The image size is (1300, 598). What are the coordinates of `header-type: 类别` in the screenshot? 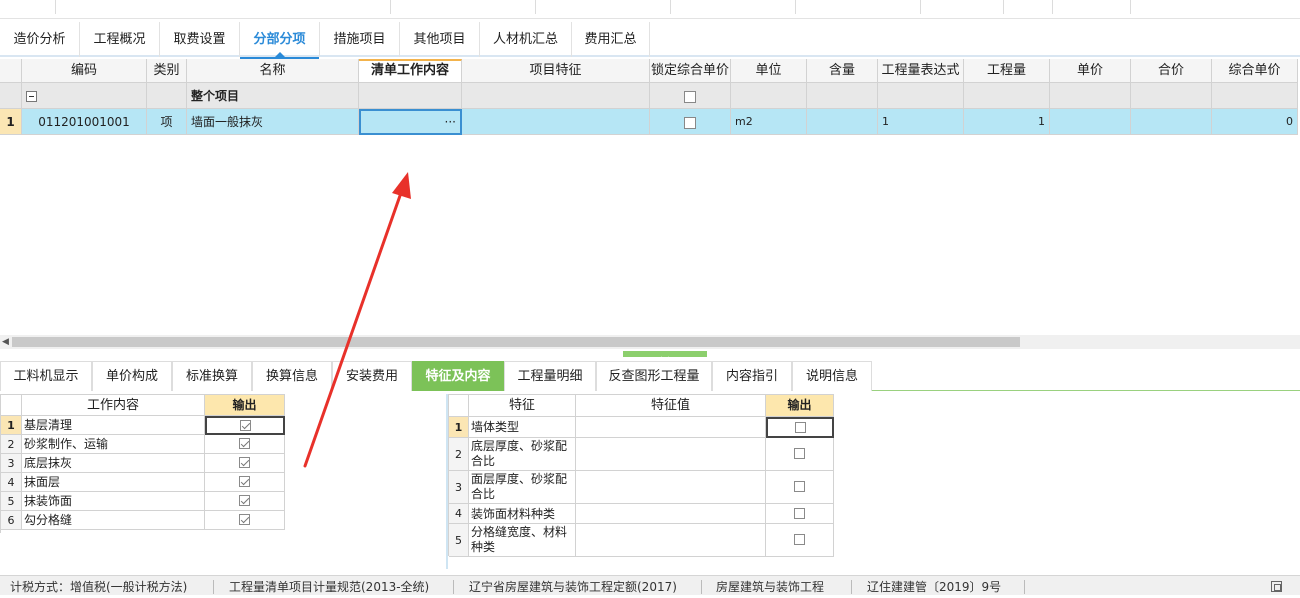 It's located at (167, 71).